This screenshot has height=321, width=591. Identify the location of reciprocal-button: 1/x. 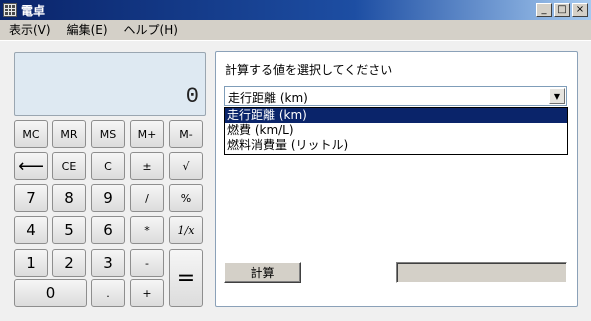
(186, 230).